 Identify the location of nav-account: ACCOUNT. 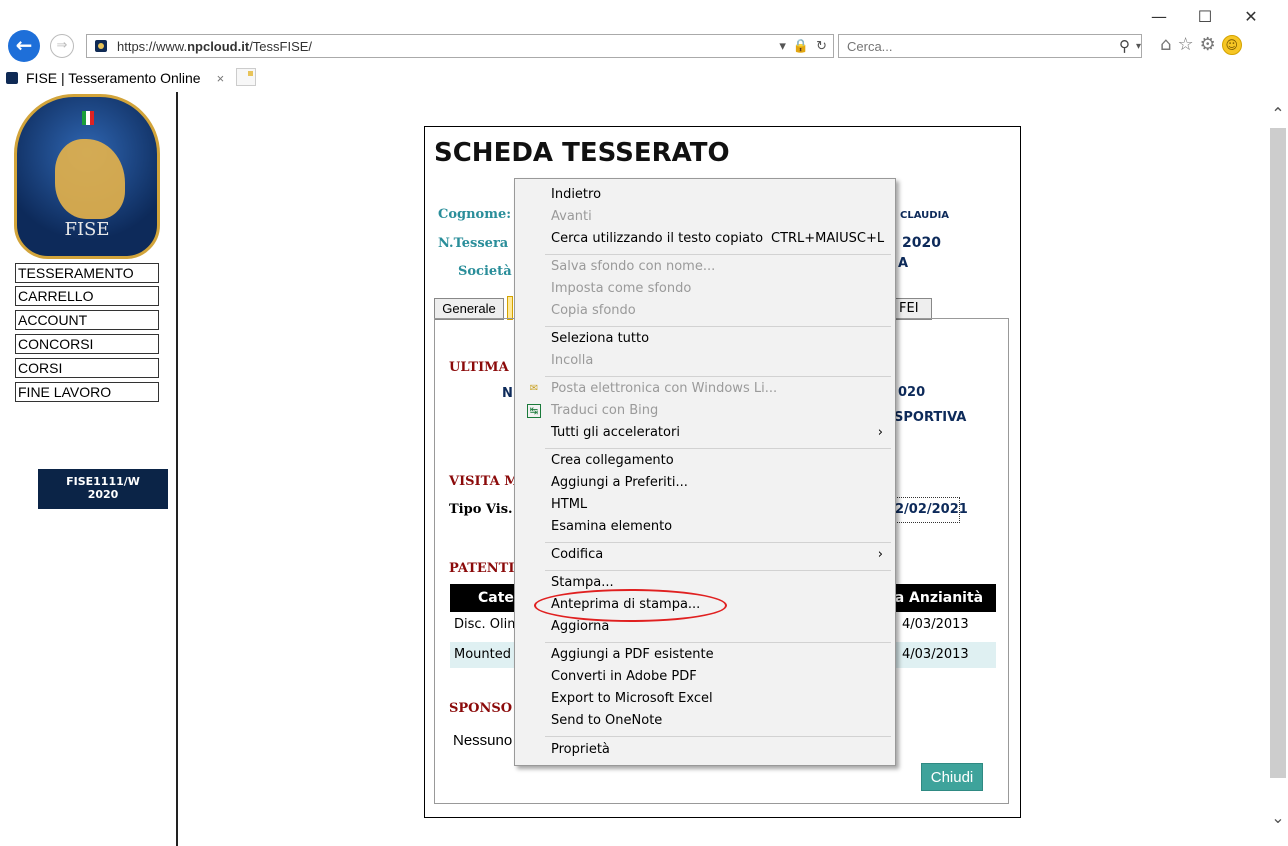
(87, 320).